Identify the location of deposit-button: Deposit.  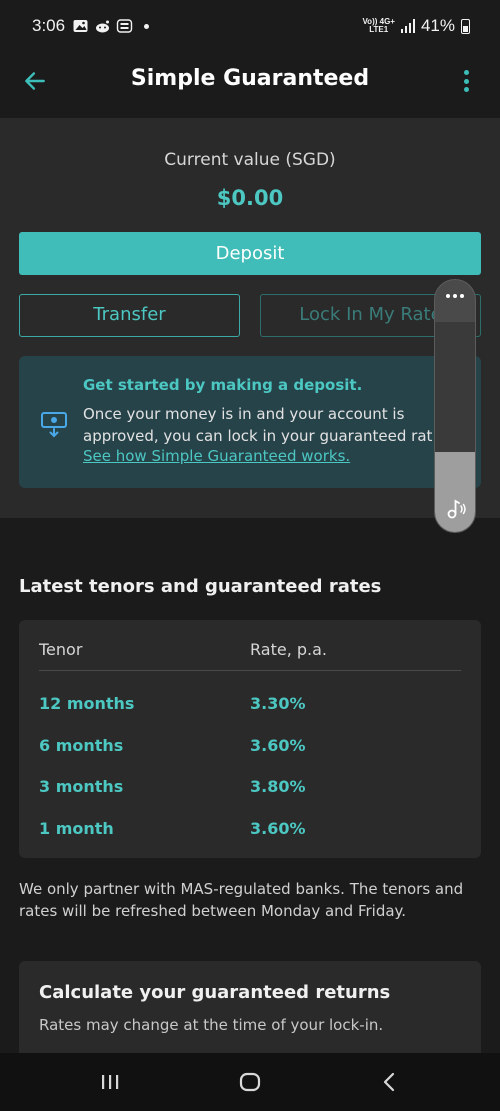
(250, 253).